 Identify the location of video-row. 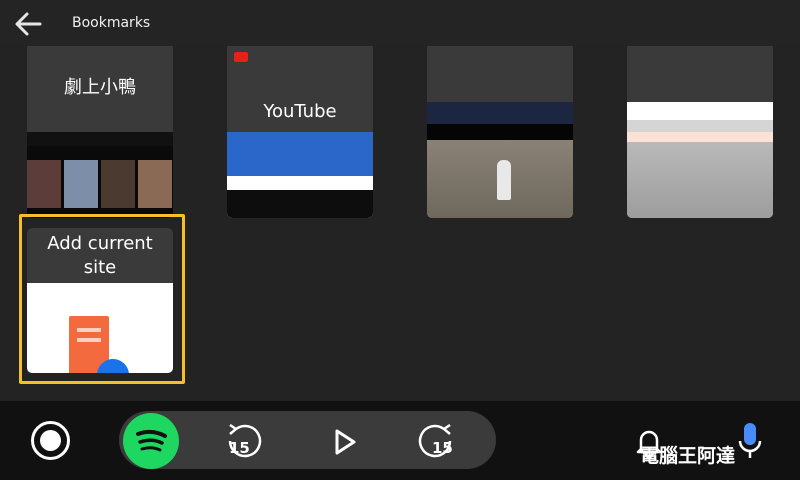
(300, 204).